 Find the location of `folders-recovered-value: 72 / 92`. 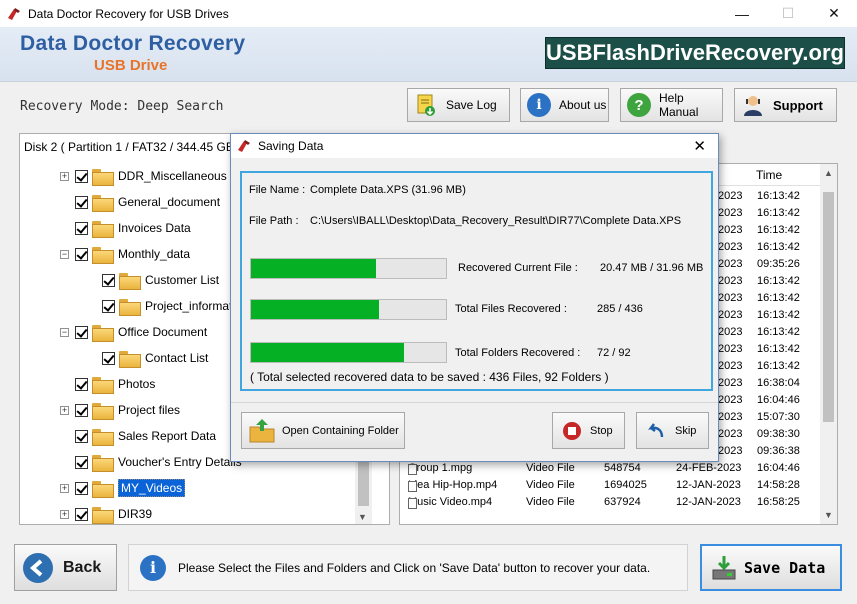

folders-recovered-value: 72 / 92 is located at coordinates (614, 353).